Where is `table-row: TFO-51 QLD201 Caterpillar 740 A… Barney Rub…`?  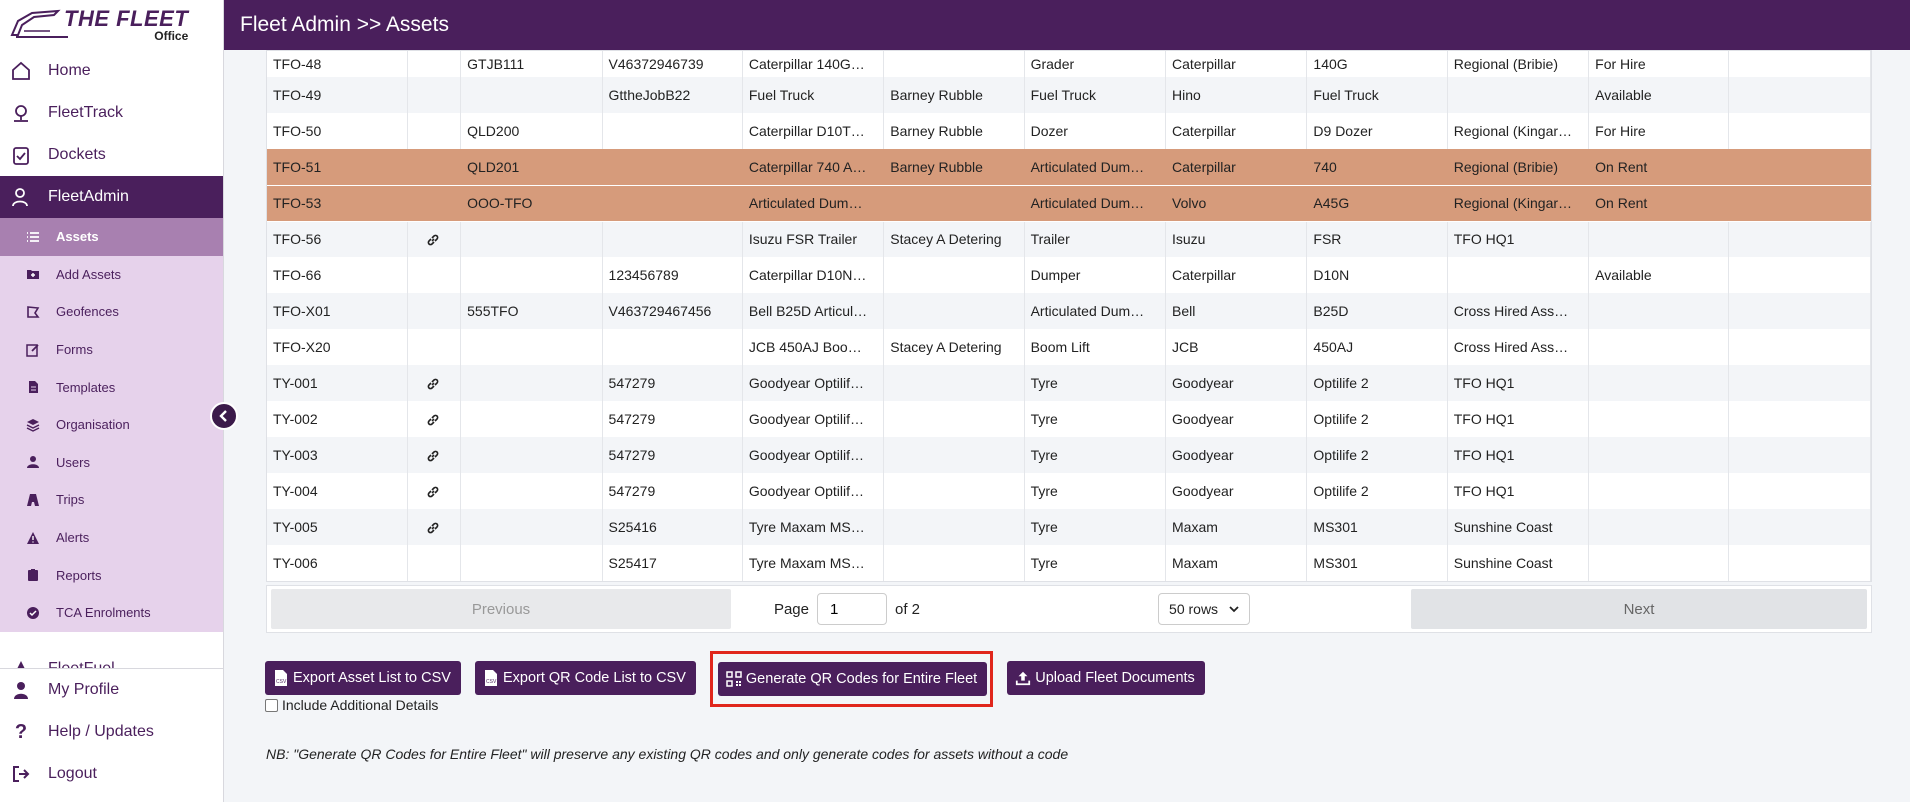 table-row: TFO-51 QLD201 Caterpillar 740 A… Barney Rub… is located at coordinates (1069, 167).